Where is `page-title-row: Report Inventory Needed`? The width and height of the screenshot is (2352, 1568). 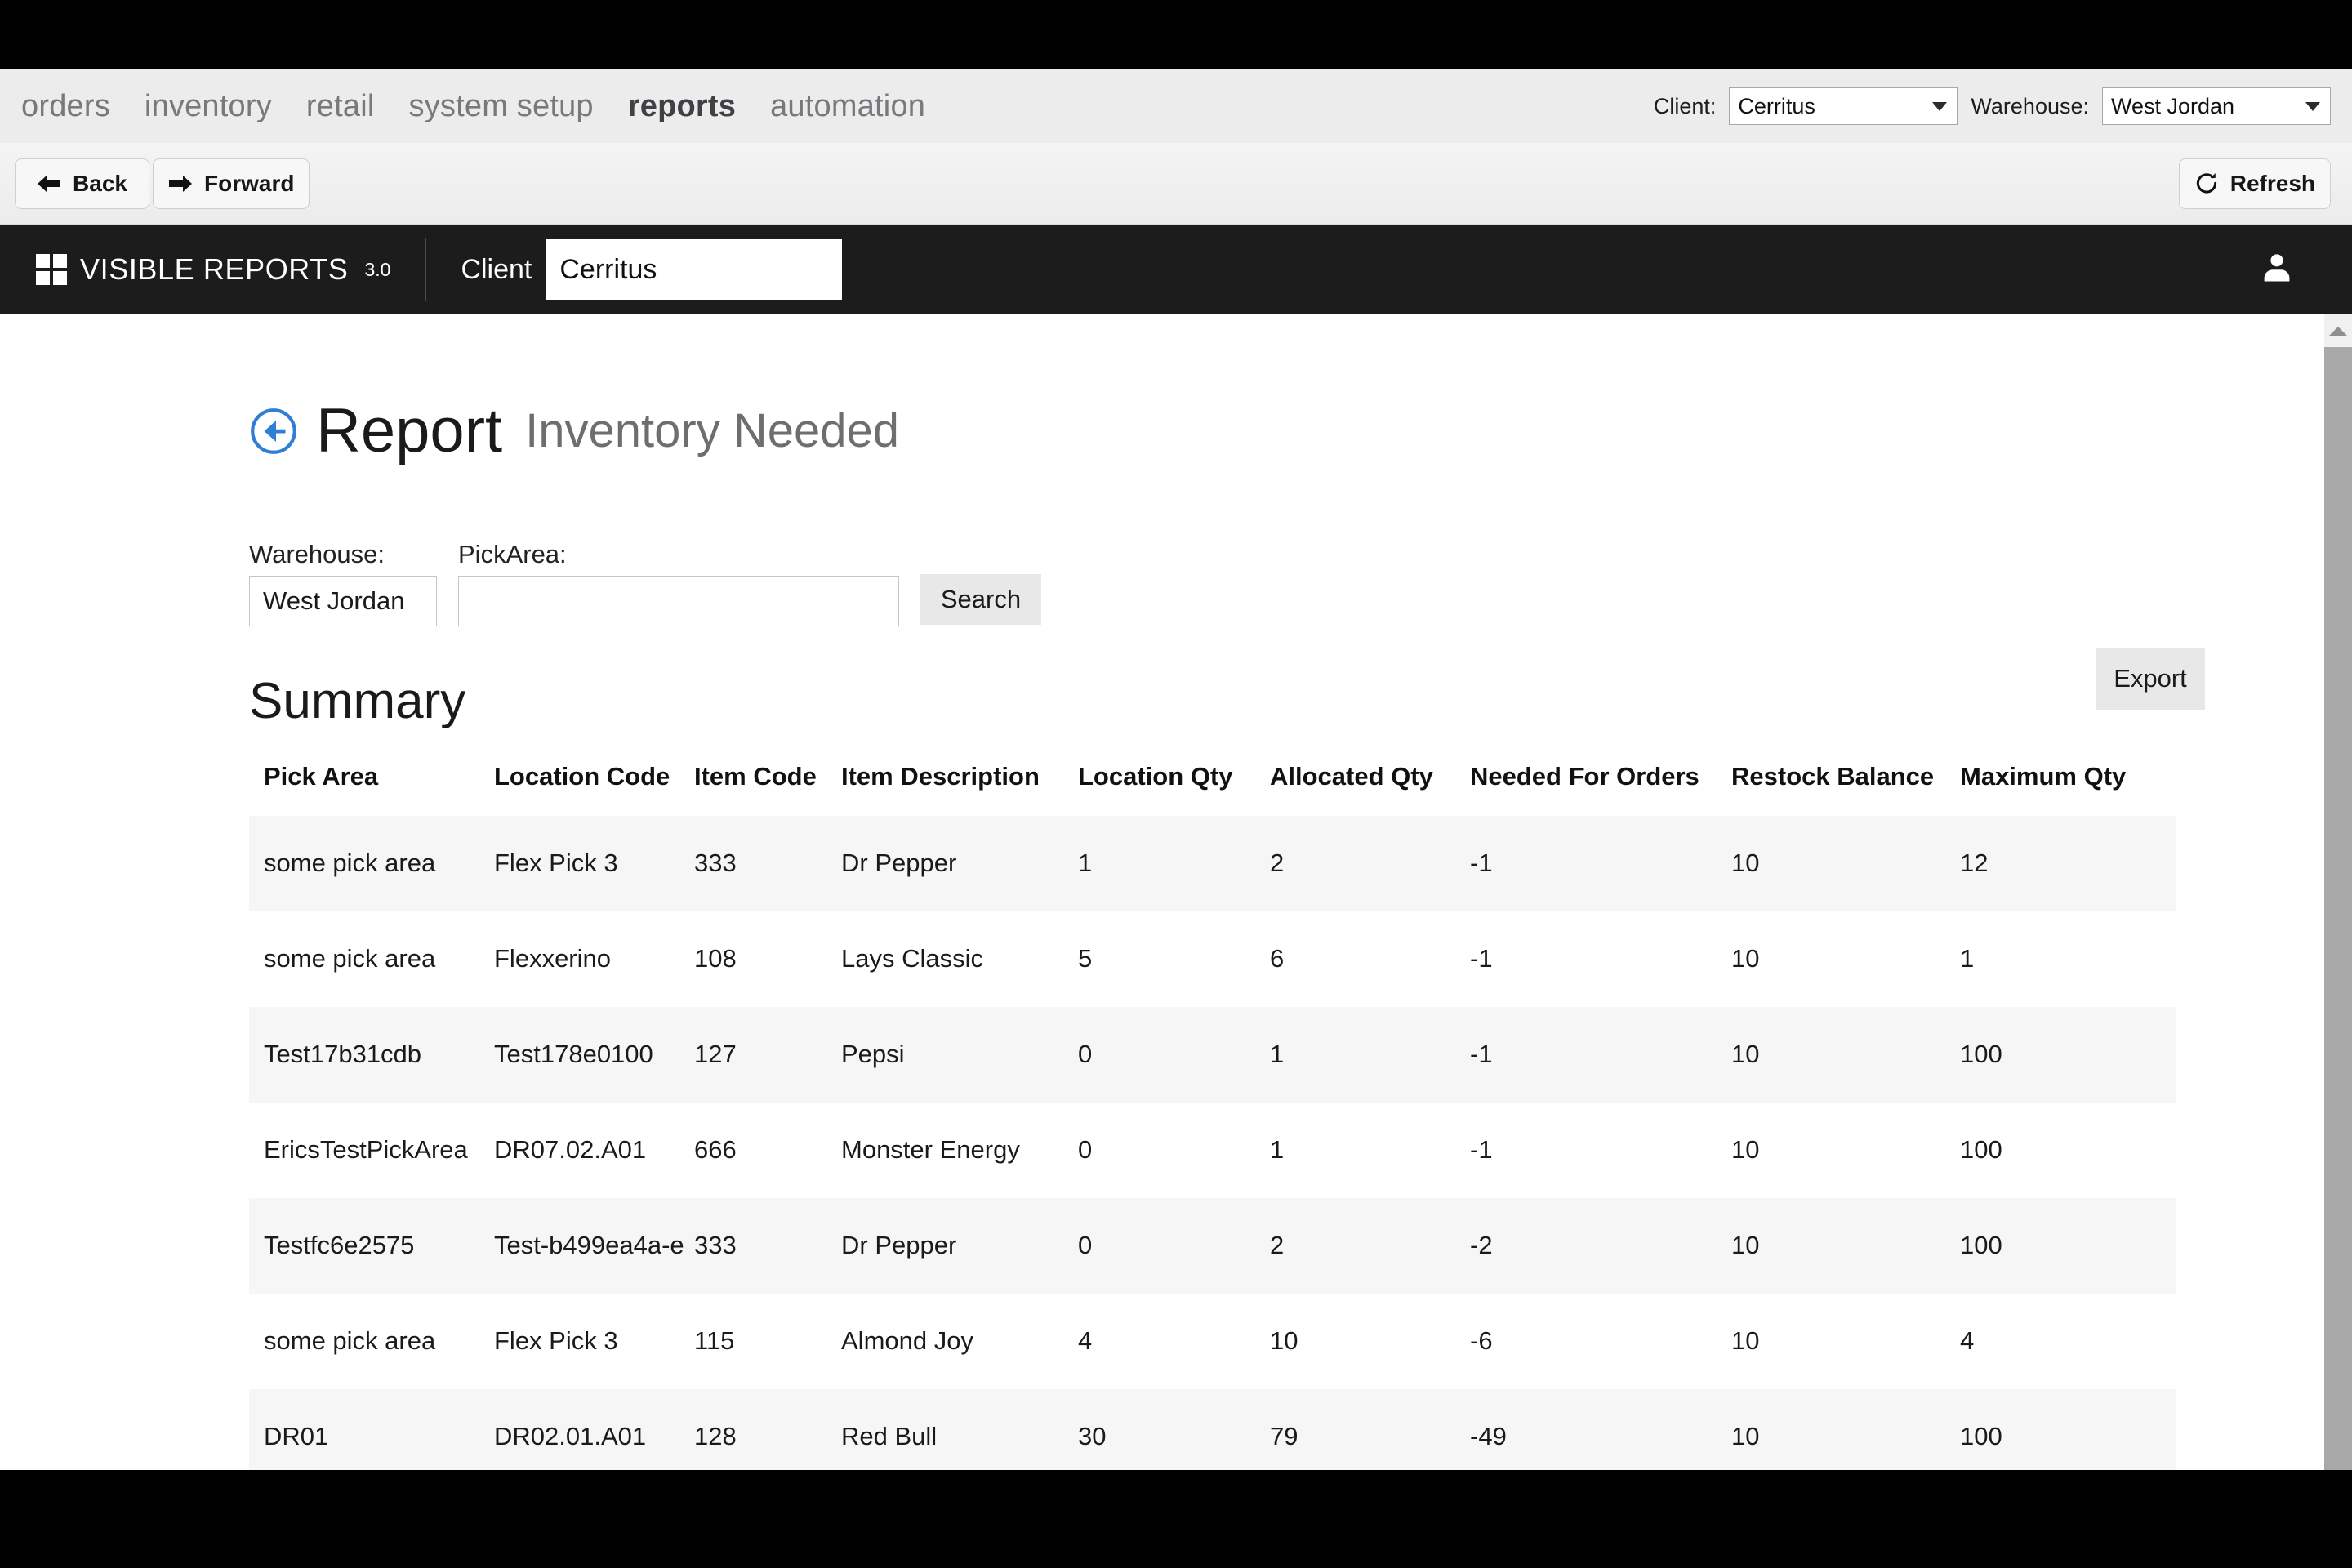 page-title-row: Report Inventory Needed is located at coordinates (1276, 409).